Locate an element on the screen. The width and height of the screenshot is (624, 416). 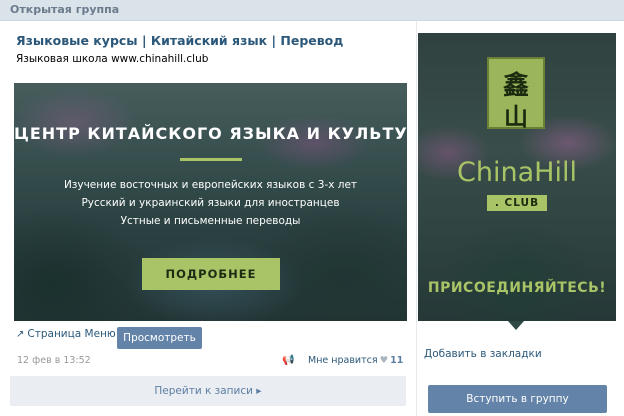
view-button: Просмотреть is located at coordinates (159, 338).